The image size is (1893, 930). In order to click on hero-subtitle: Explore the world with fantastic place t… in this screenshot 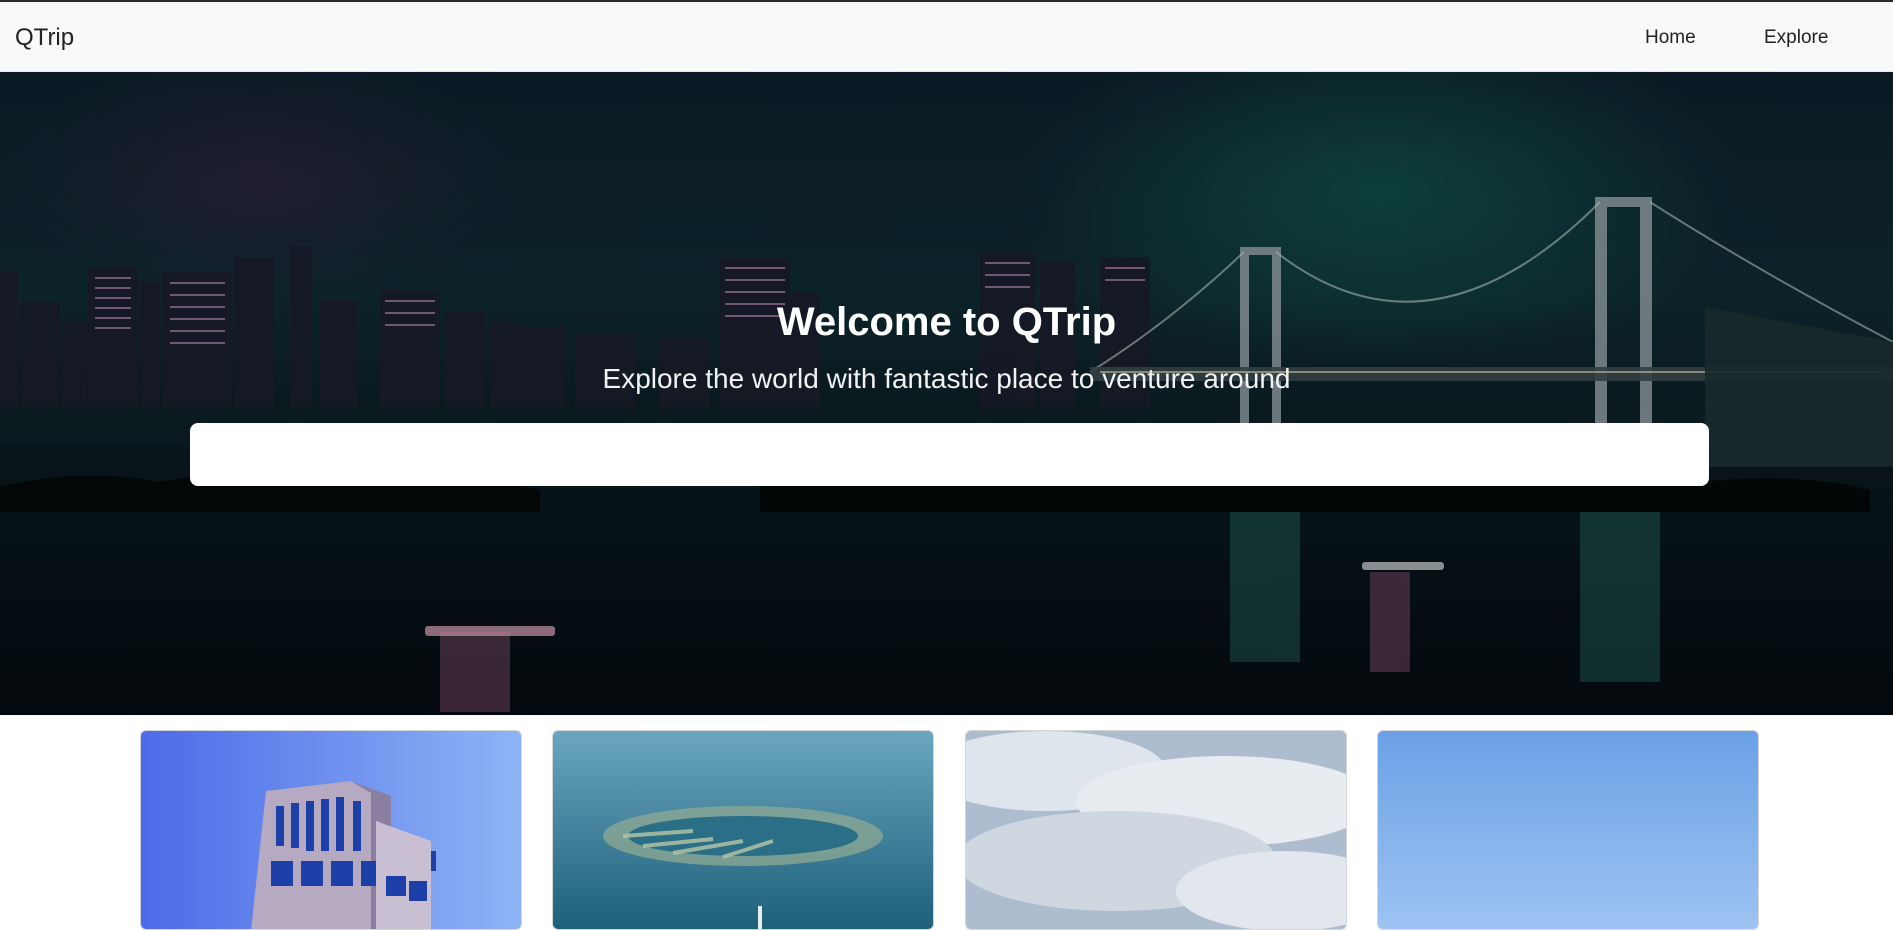, I will do `click(946, 378)`.